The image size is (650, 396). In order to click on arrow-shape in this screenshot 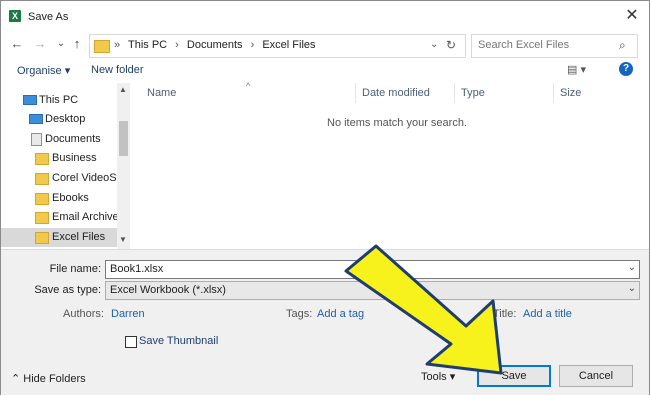, I will do `click(423, 309)`.